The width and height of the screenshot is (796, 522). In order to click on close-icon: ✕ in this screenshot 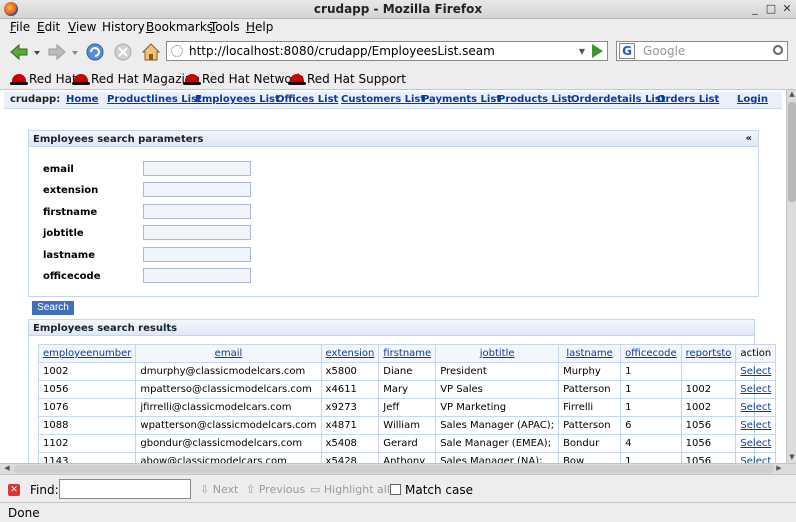, I will do `click(787, 9)`.